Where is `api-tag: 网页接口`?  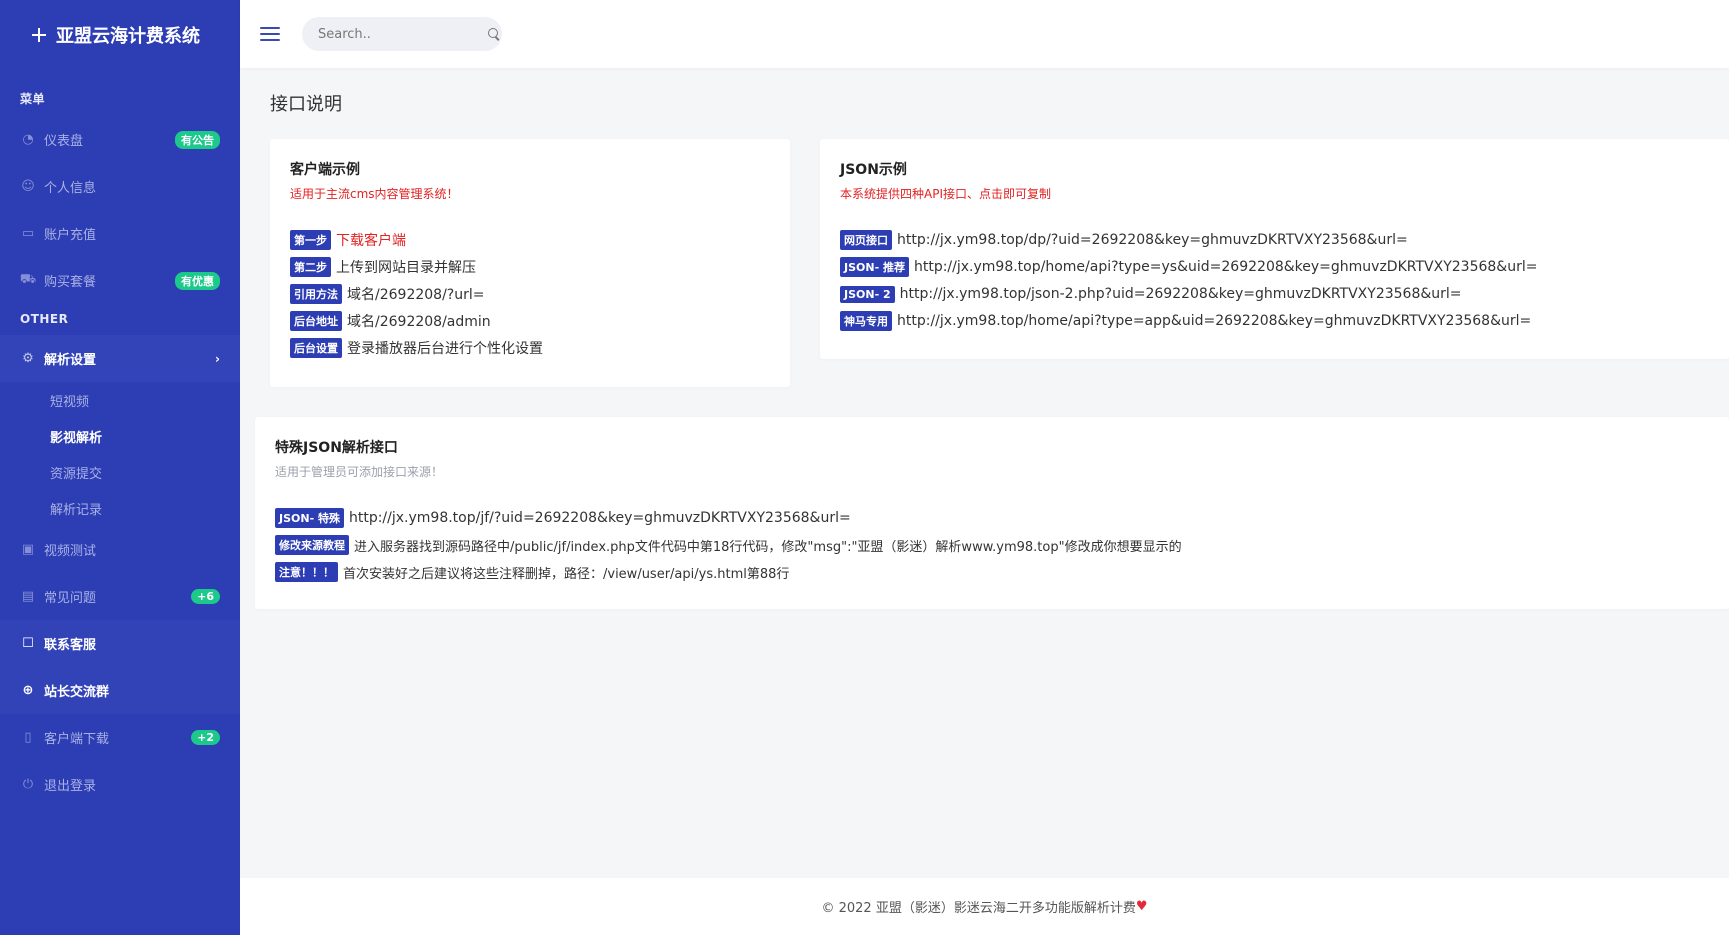 api-tag: 网页接口 is located at coordinates (866, 240).